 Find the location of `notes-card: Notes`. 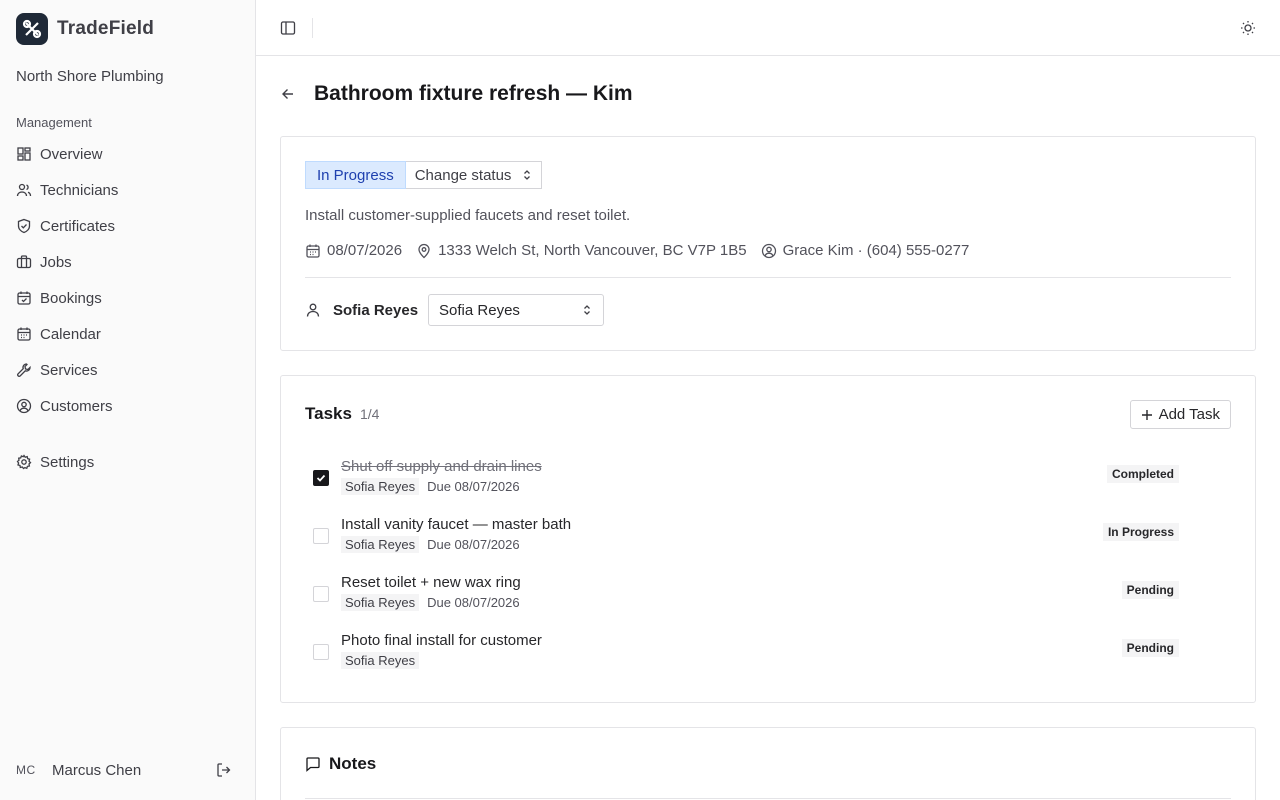

notes-card: Notes is located at coordinates (768, 763).